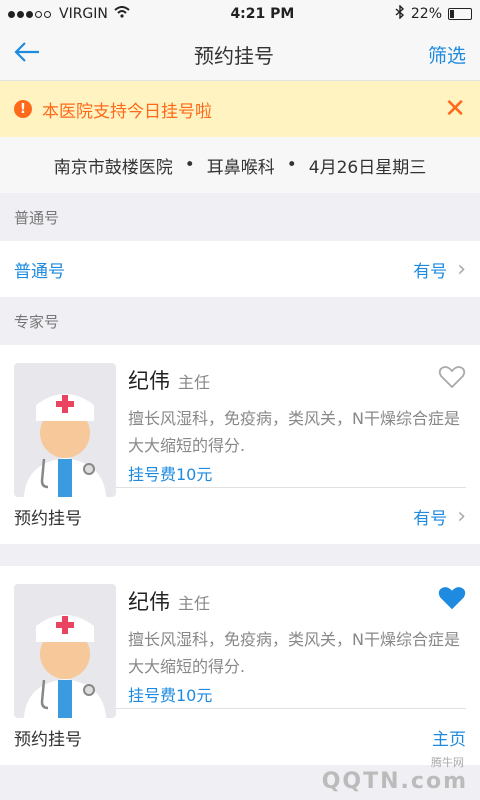 Image resolution: width=480 pixels, height=800 pixels. What do you see at coordinates (447, 54) in the screenshot?
I see `filter-button: 筛选` at bounding box center [447, 54].